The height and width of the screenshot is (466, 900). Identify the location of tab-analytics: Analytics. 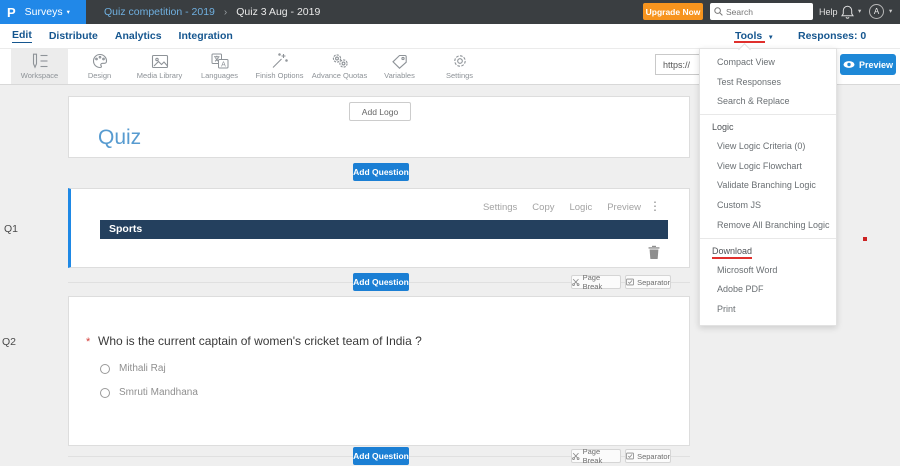
(138, 36).